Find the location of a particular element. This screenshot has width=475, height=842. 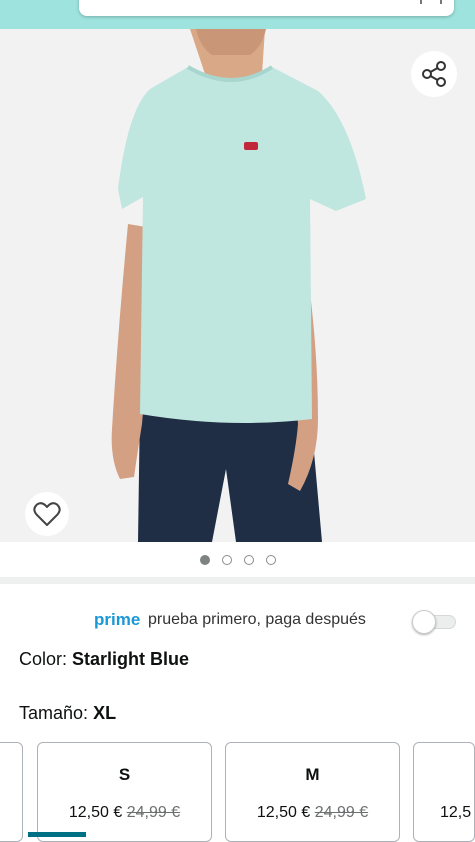

color-selection: Color: Starlight Blue is located at coordinates (104, 659).